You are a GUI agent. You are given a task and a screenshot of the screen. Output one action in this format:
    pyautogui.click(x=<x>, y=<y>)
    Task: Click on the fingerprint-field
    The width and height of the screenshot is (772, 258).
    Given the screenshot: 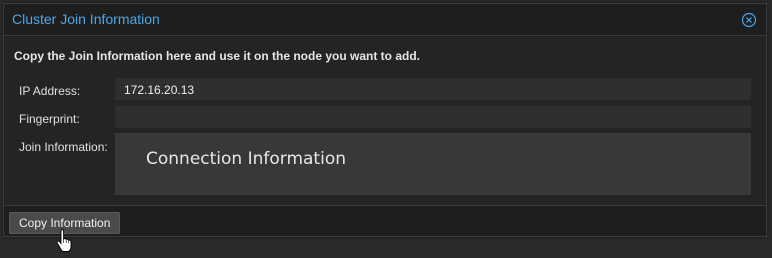 What is the action you would take?
    pyautogui.click(x=433, y=117)
    